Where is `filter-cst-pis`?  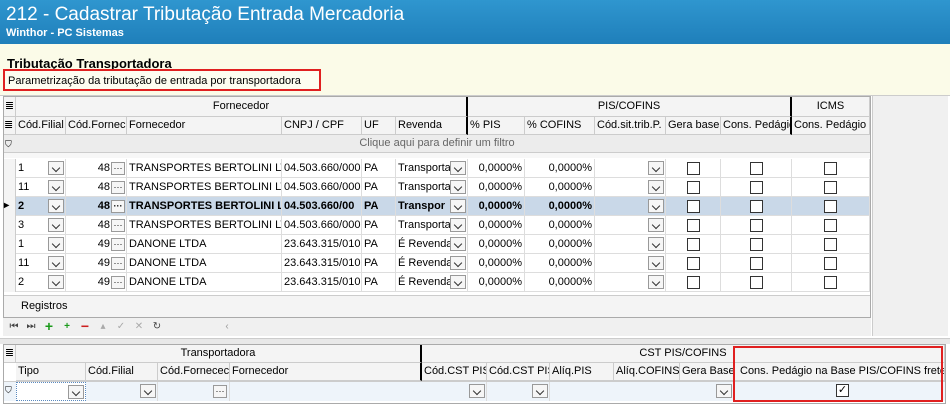
filter-cst-pis is located at coordinates (454, 391).